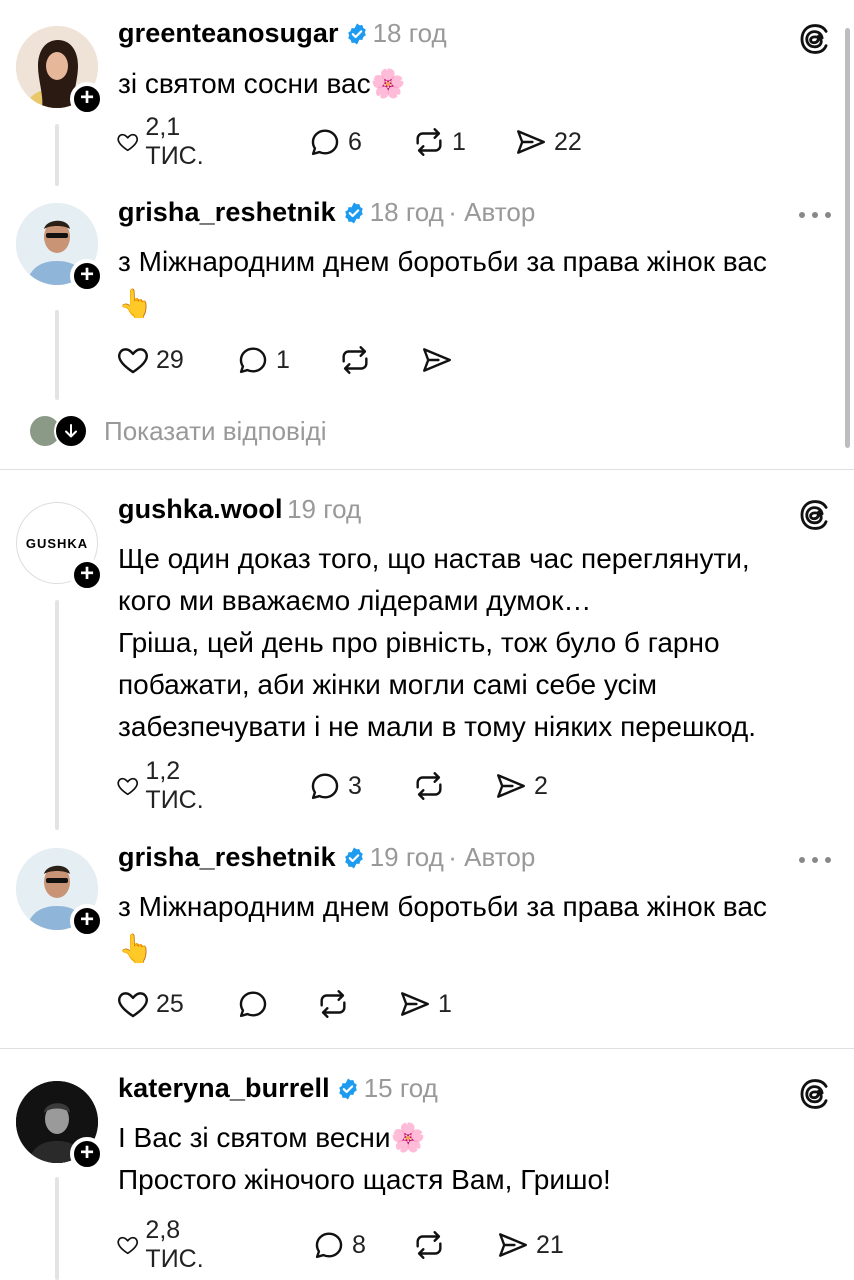  Describe the element at coordinates (71, 431) in the screenshot. I see `arrow-down-icon` at that location.